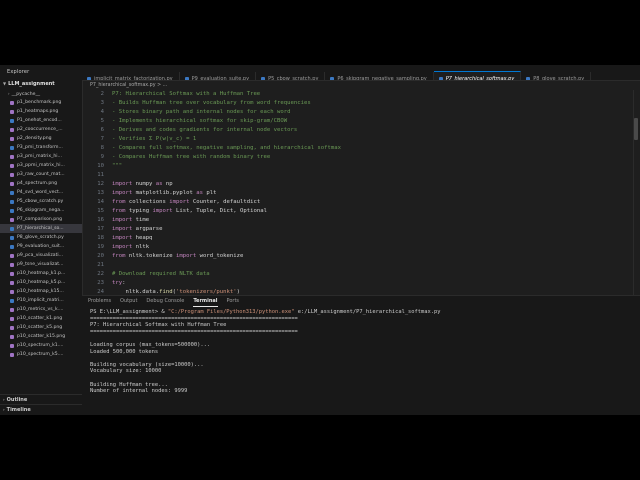  Describe the element at coordinates (209, 193) in the screenshot. I see `code-token: plt` at that location.